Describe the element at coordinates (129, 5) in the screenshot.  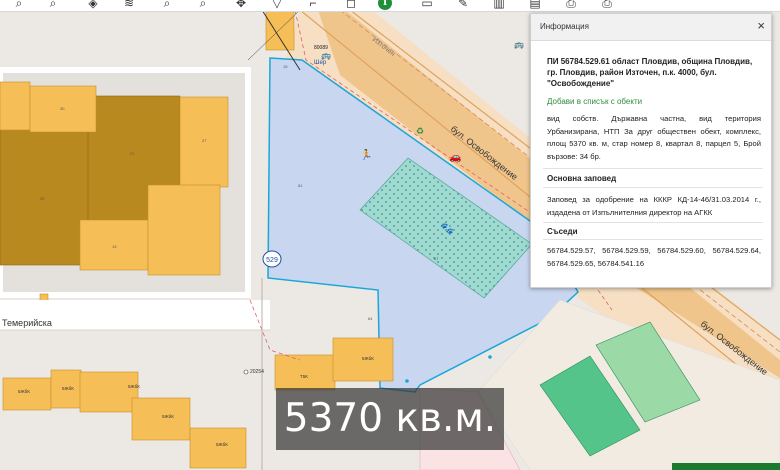
I see `layers-stack-icon: ≋` at that location.